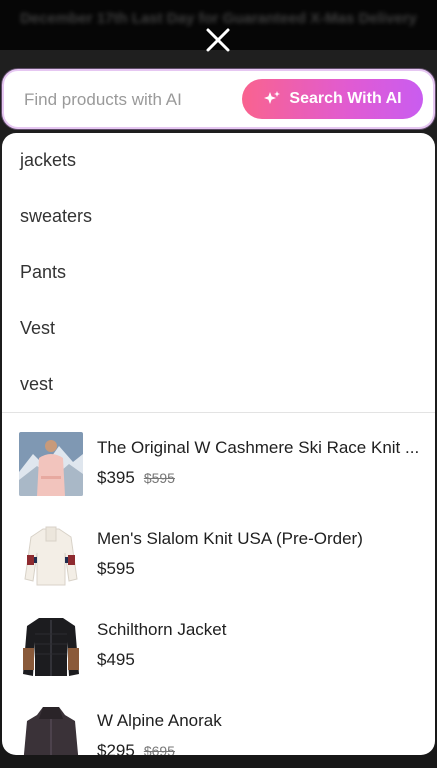 The image size is (437, 768). Describe the element at coordinates (272, 99) in the screenshot. I see `sparkle-icon` at that location.